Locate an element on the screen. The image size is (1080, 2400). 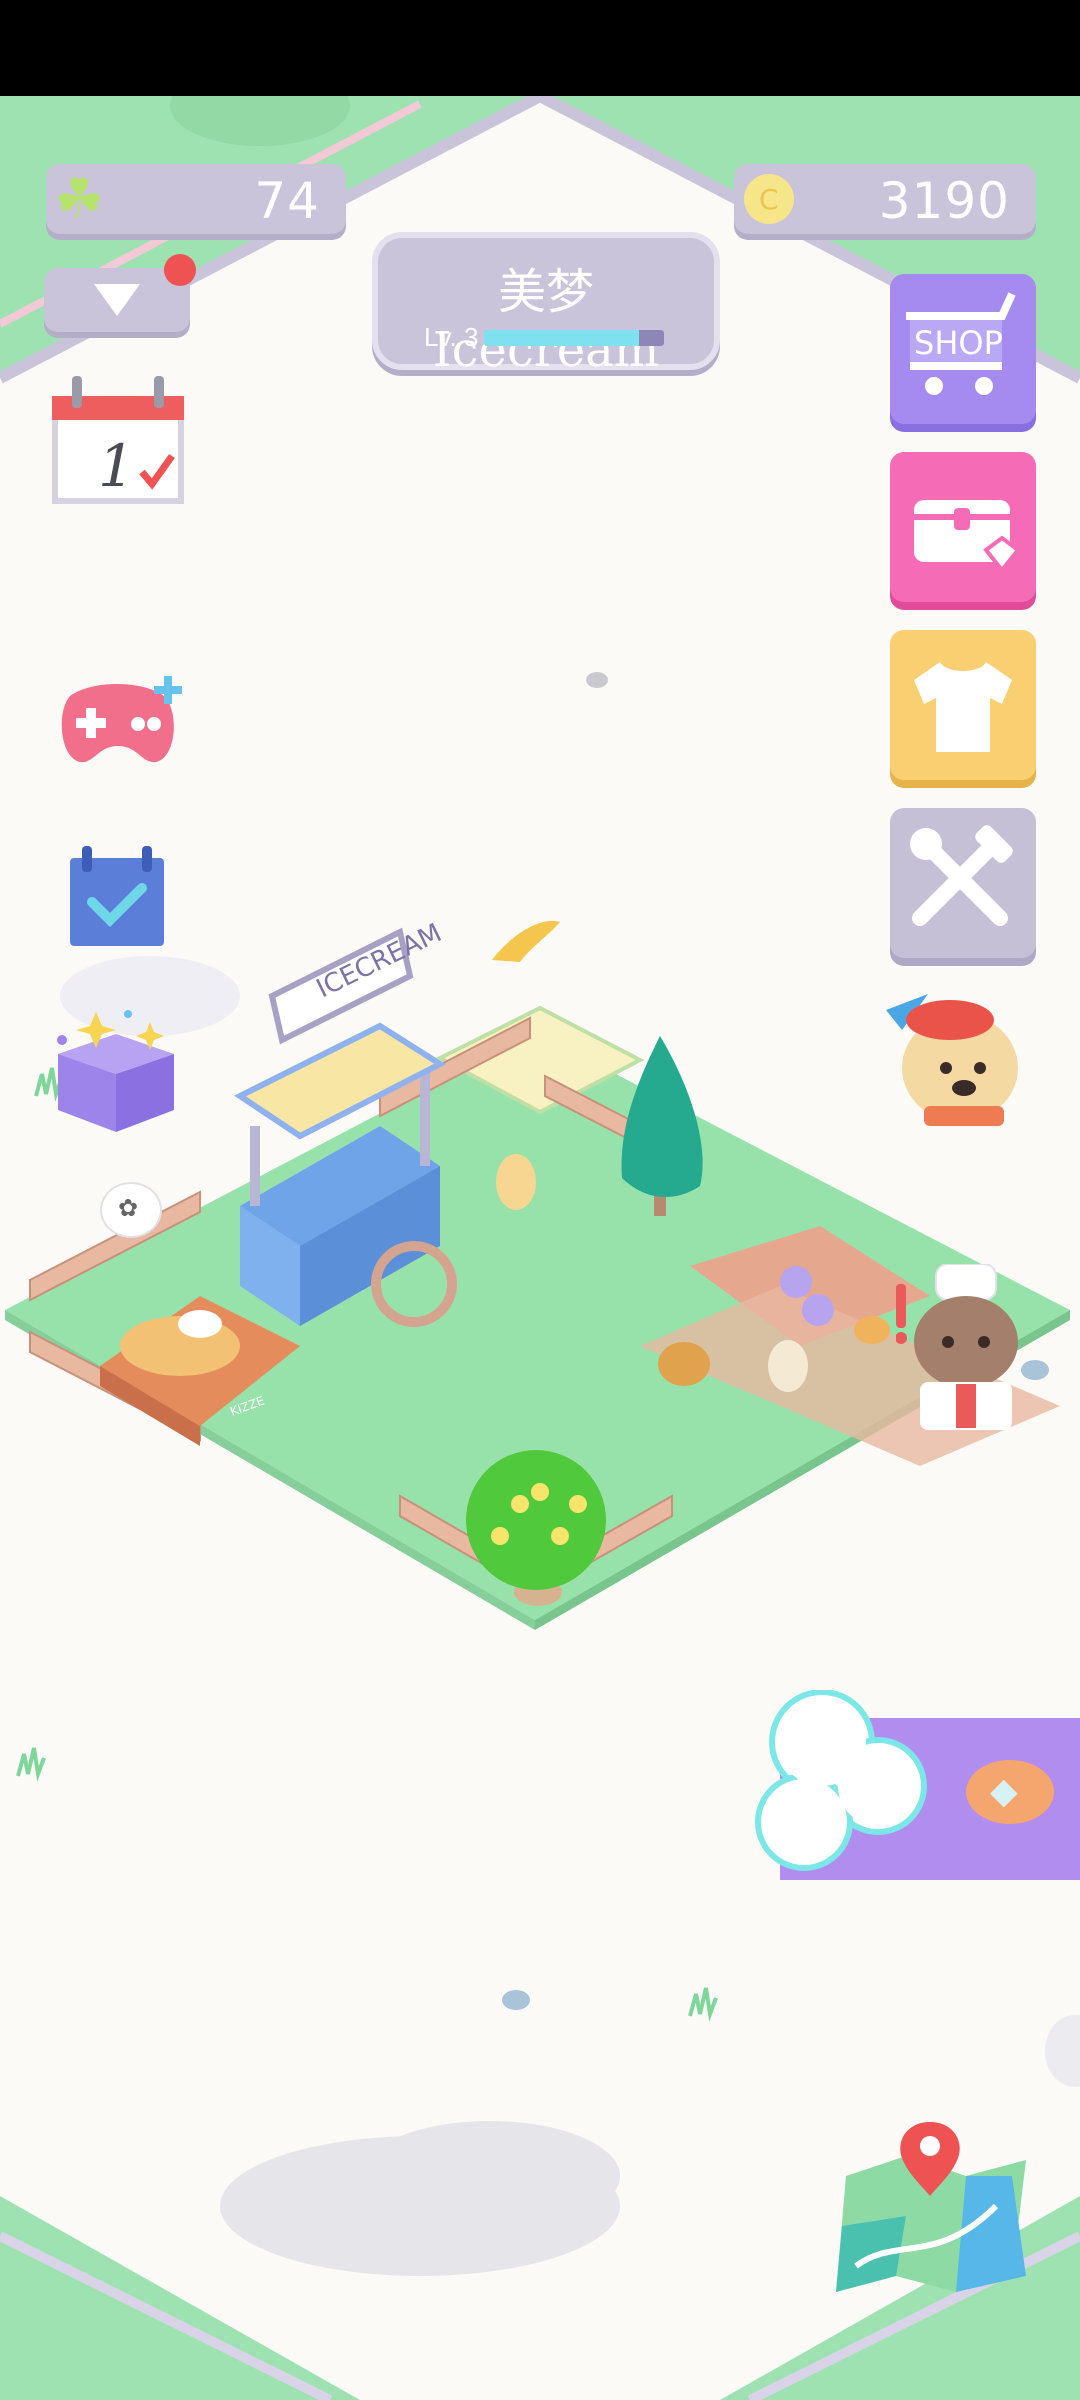
daily-checkin-button: 1 is located at coordinates (118, 441).